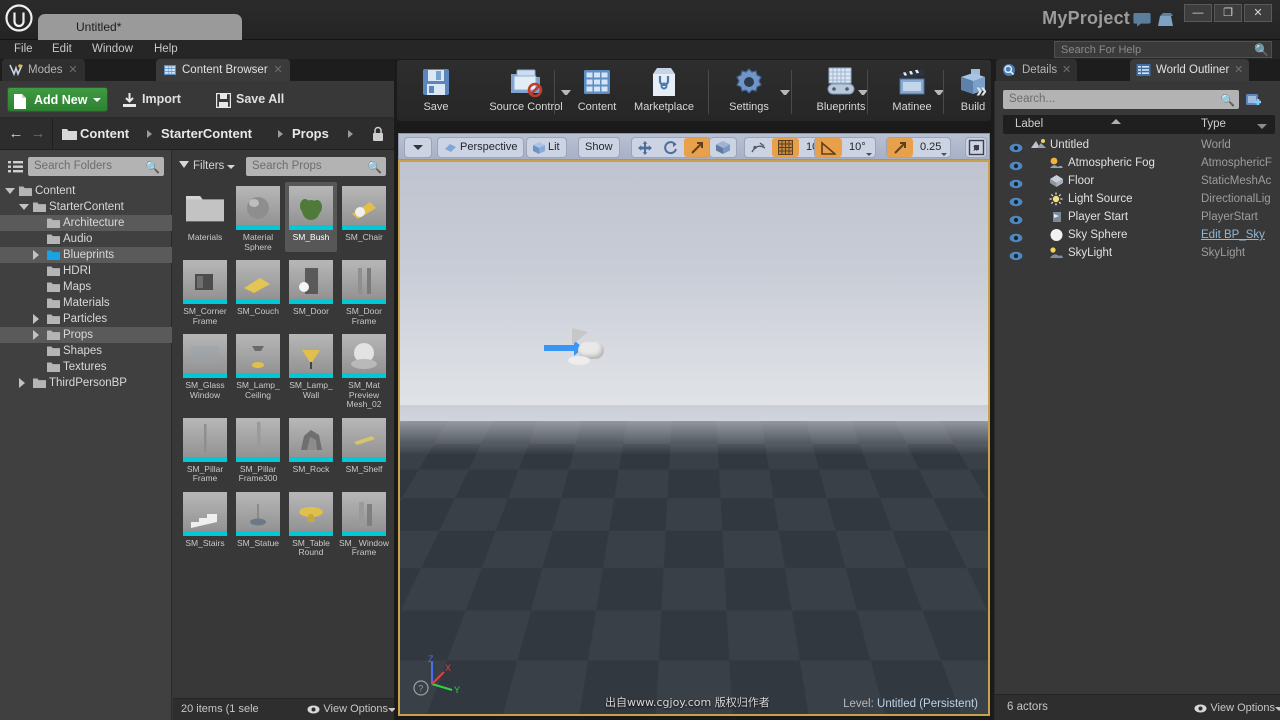 The width and height of the screenshot is (1280, 720). Describe the element at coordinates (828, 147) in the screenshot. I see `rotation-snap-toggle` at that location.